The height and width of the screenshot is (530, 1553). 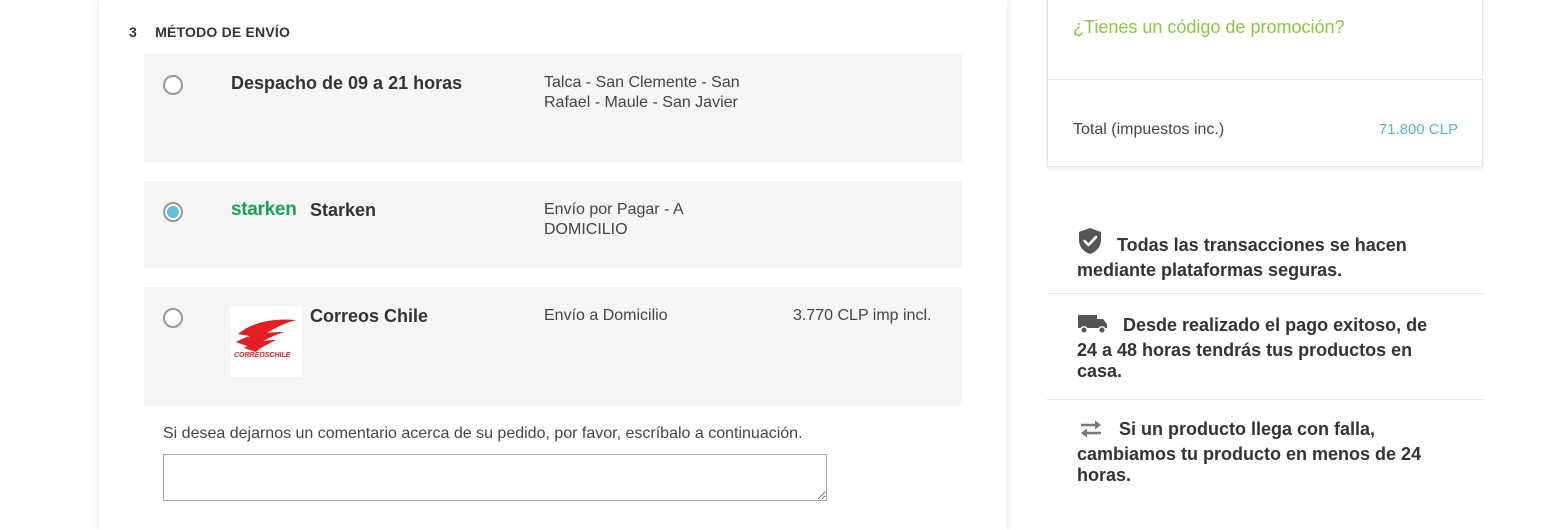 What do you see at coordinates (266, 335) in the screenshot?
I see `correos-wing-icon` at bounding box center [266, 335].